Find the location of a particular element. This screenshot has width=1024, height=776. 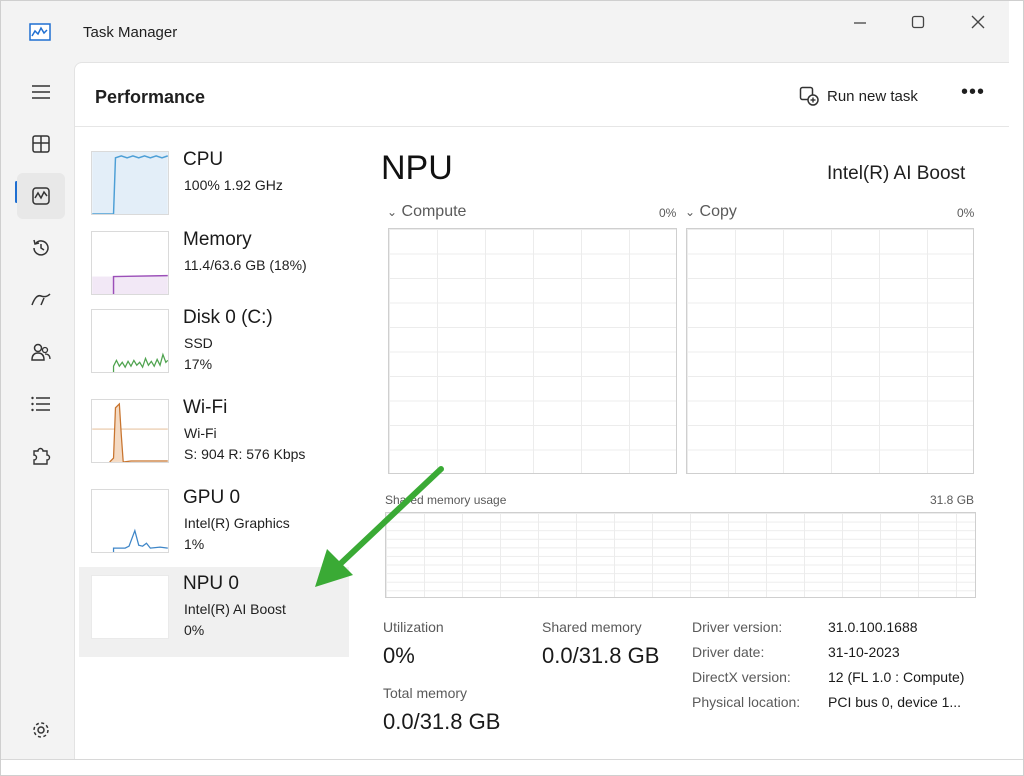

run-task-icon is located at coordinates (809, 96).